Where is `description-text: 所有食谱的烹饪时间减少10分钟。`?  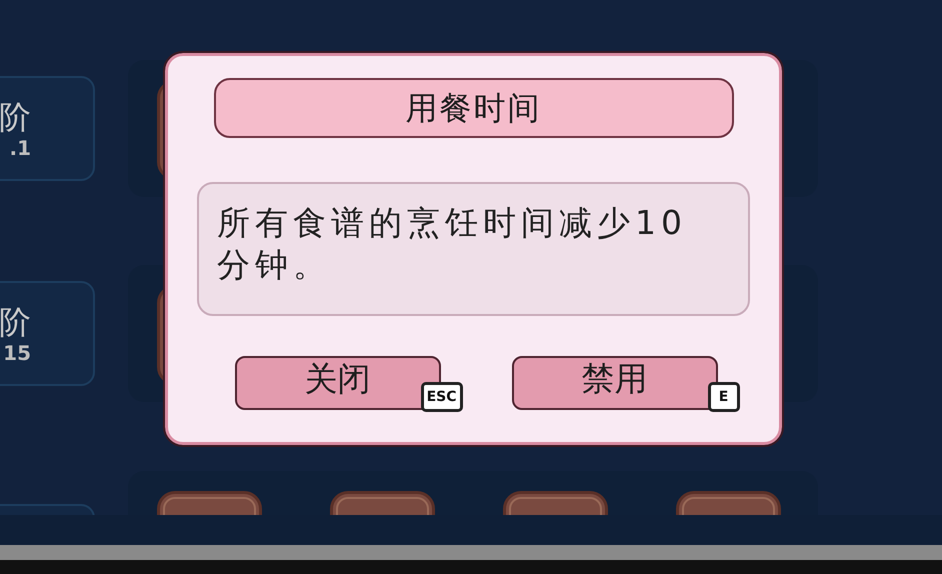 description-text: 所有食谱的烹饪时间减少10分钟。 is located at coordinates (452, 244).